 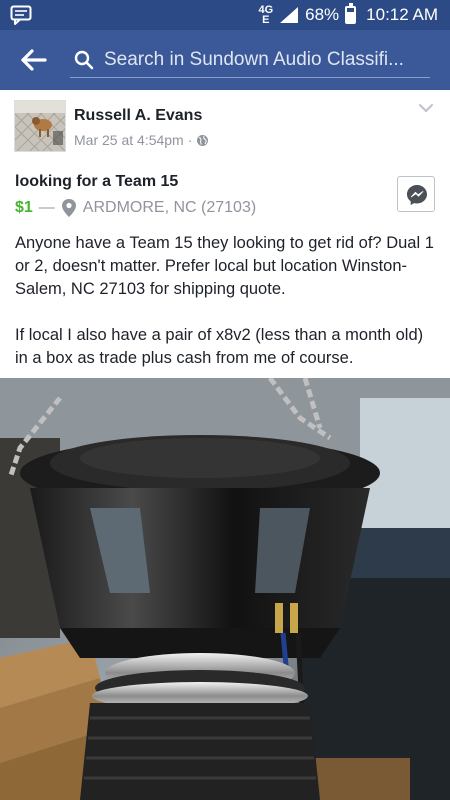 What do you see at coordinates (225, 125) in the screenshot?
I see `post-header: Russell A. Evans Mar 25 at 4:54pm ·` at bounding box center [225, 125].